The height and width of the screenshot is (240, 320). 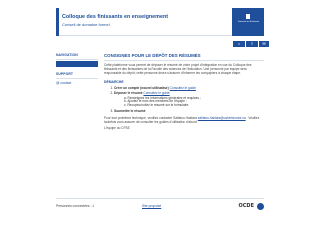 I want to click on support-heading: SUPPORT, so click(x=65, y=74).